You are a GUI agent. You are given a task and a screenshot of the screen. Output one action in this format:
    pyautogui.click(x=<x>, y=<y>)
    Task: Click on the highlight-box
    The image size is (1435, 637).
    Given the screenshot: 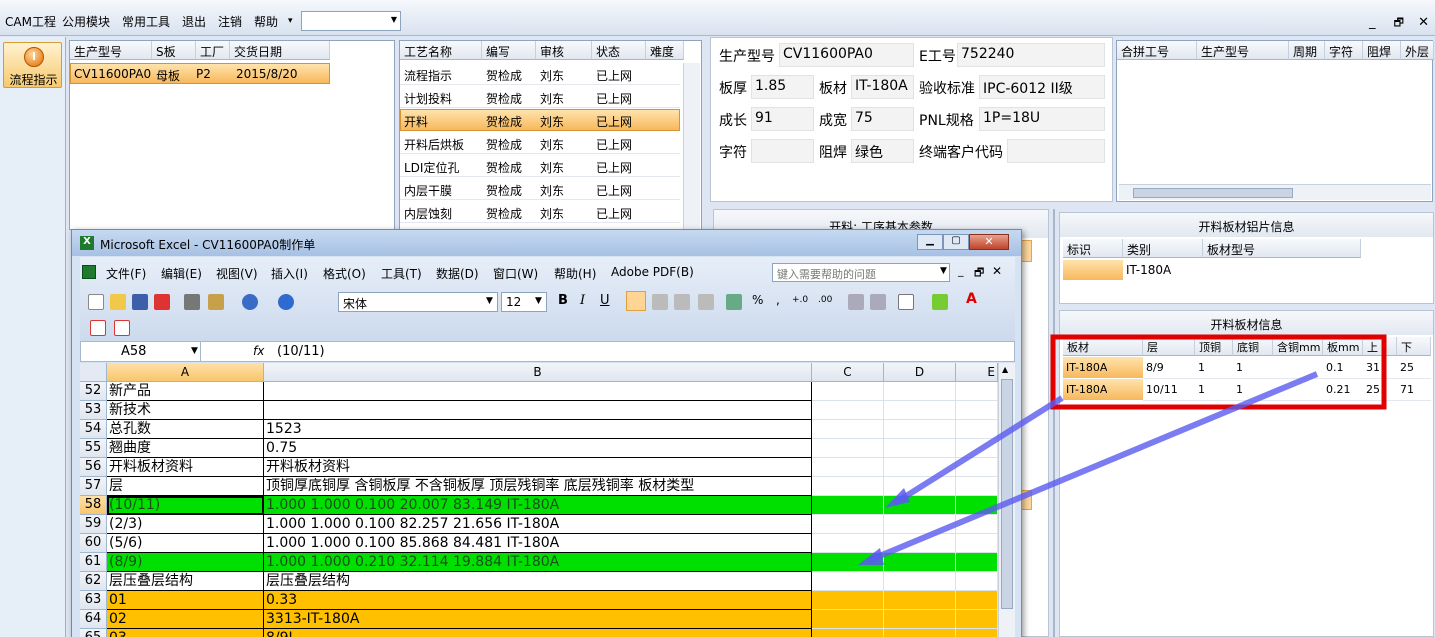 What is the action you would take?
    pyautogui.click(x=1218, y=372)
    